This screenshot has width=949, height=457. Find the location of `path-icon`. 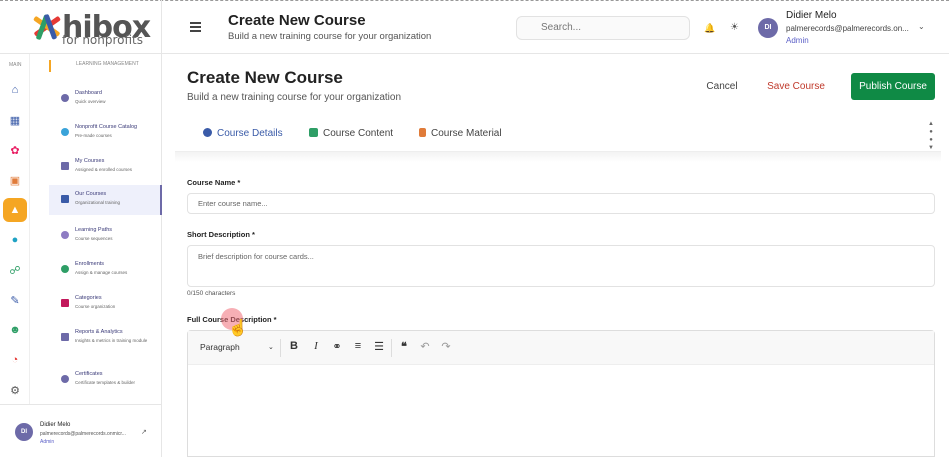

path-icon is located at coordinates (65, 235).